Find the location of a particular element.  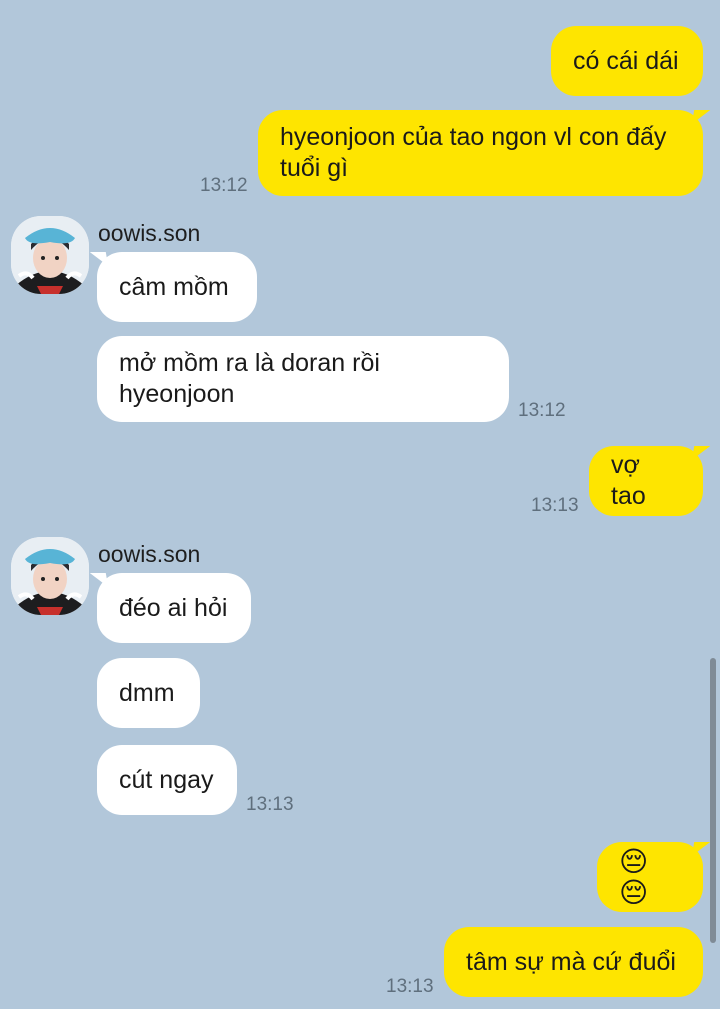

outgoing-message: 😔😔 is located at coordinates (650, 877).